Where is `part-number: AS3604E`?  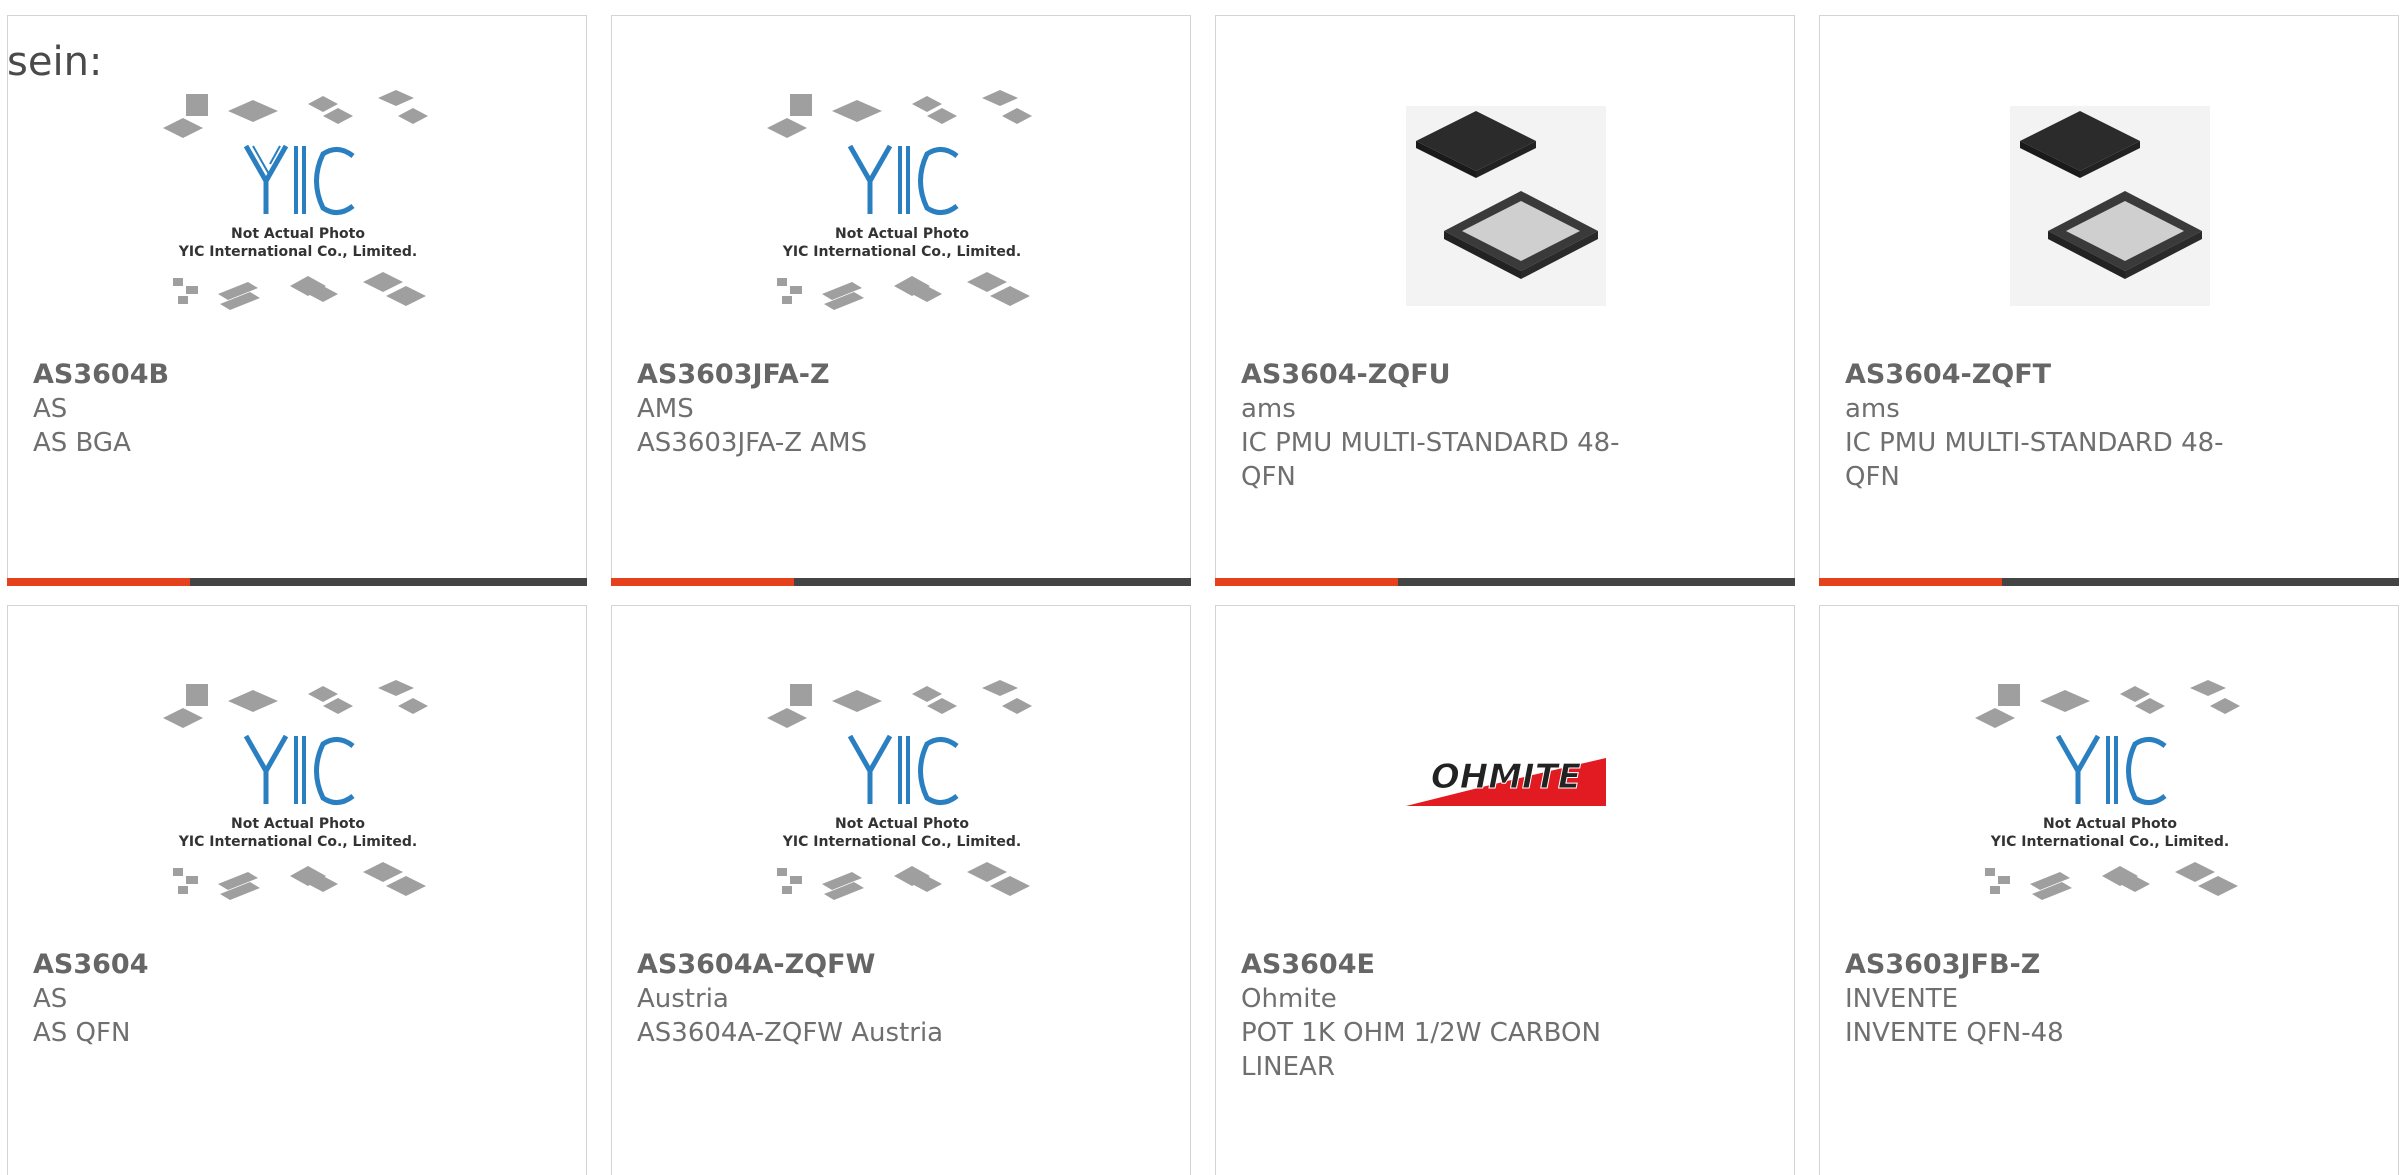 part-number: AS3604E is located at coordinates (1501, 965).